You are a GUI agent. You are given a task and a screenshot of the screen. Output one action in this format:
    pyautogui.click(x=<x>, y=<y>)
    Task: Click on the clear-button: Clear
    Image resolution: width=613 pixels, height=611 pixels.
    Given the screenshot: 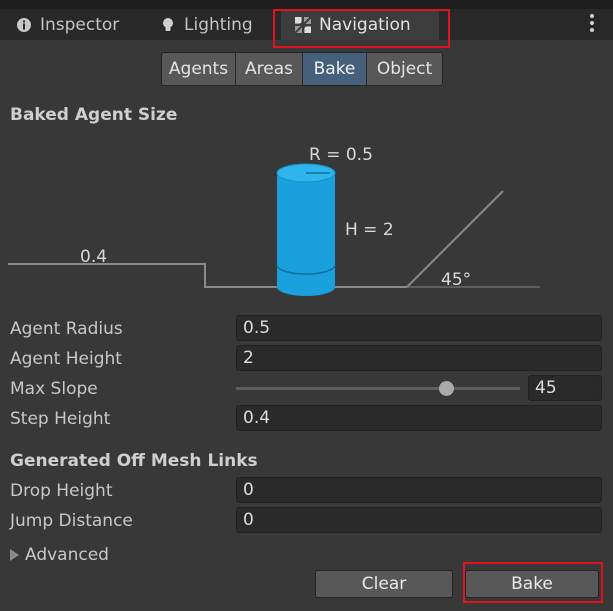 What is the action you would take?
    pyautogui.click(x=384, y=584)
    